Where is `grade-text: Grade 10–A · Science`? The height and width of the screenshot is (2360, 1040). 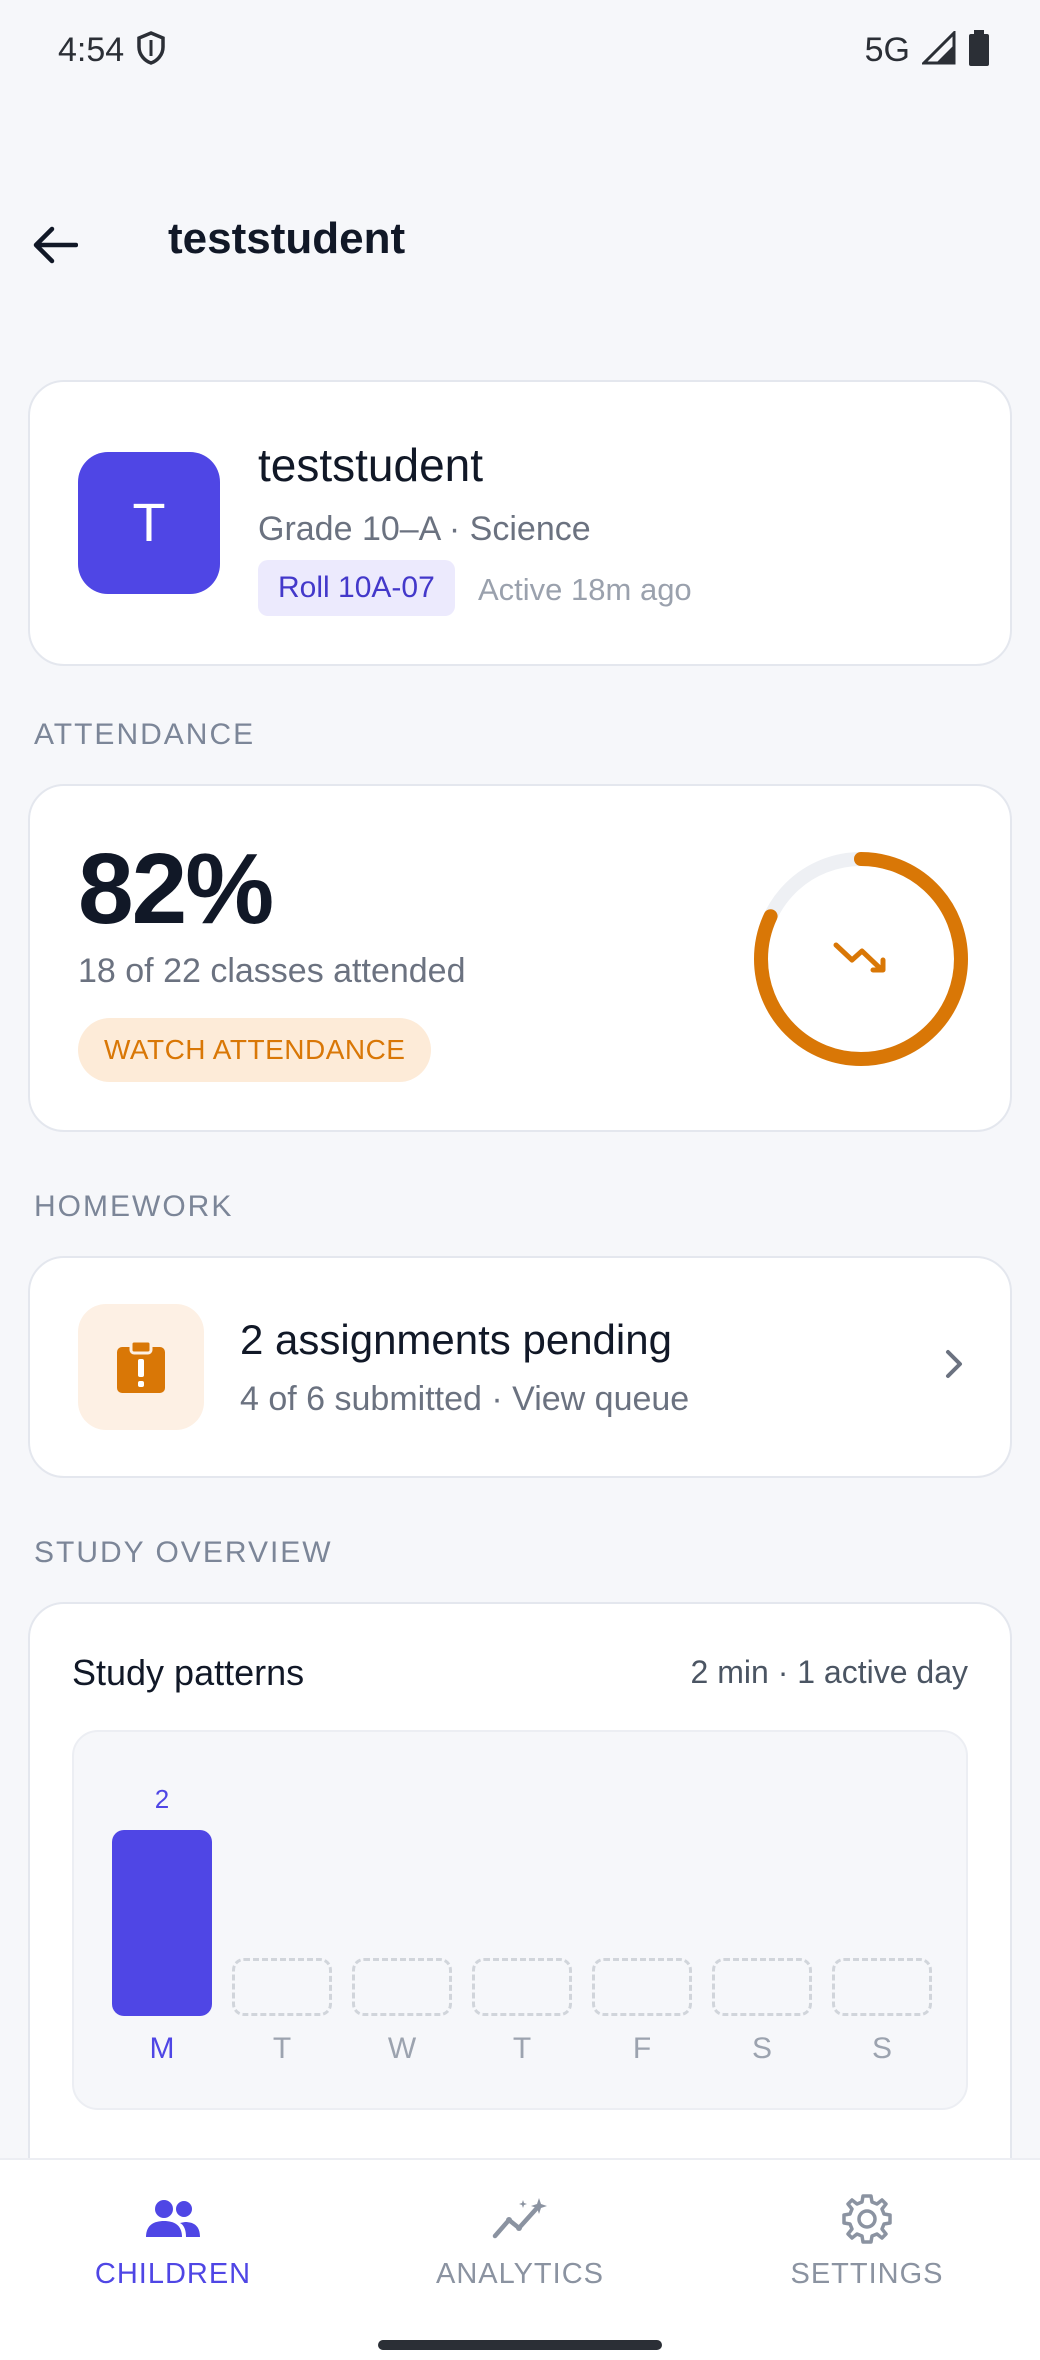
grade-text: Grade 10–A · Science is located at coordinates (424, 529).